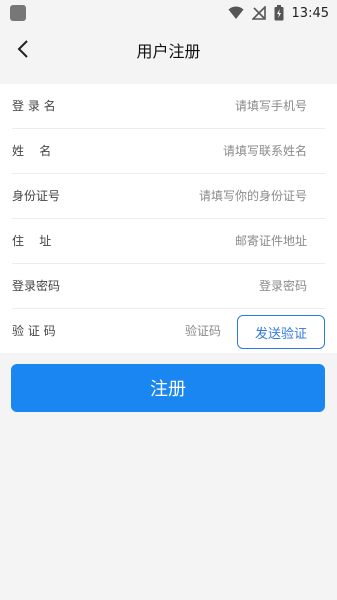 Image resolution: width=337 pixels, height=600 pixels. I want to click on address-input, so click(217, 241).